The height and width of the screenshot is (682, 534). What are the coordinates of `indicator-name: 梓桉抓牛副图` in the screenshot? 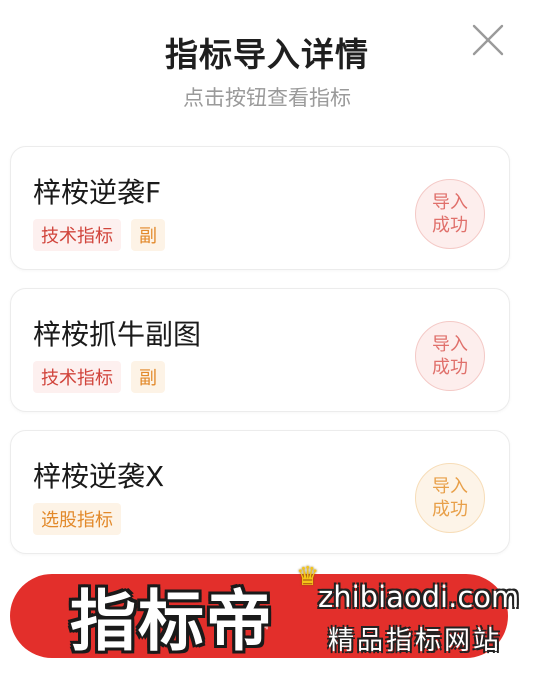 It's located at (117, 334).